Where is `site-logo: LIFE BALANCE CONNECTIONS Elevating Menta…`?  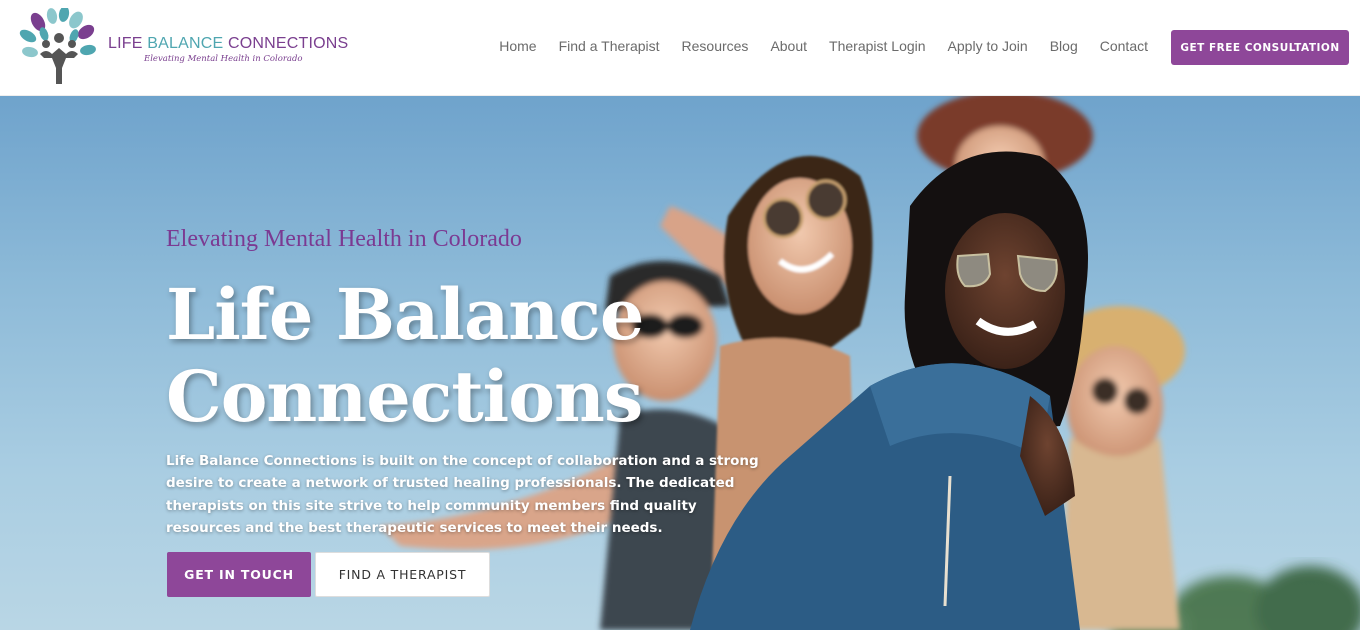
site-logo: LIFE BALANCE CONNECTIONS Elevating Menta… is located at coordinates (183, 47).